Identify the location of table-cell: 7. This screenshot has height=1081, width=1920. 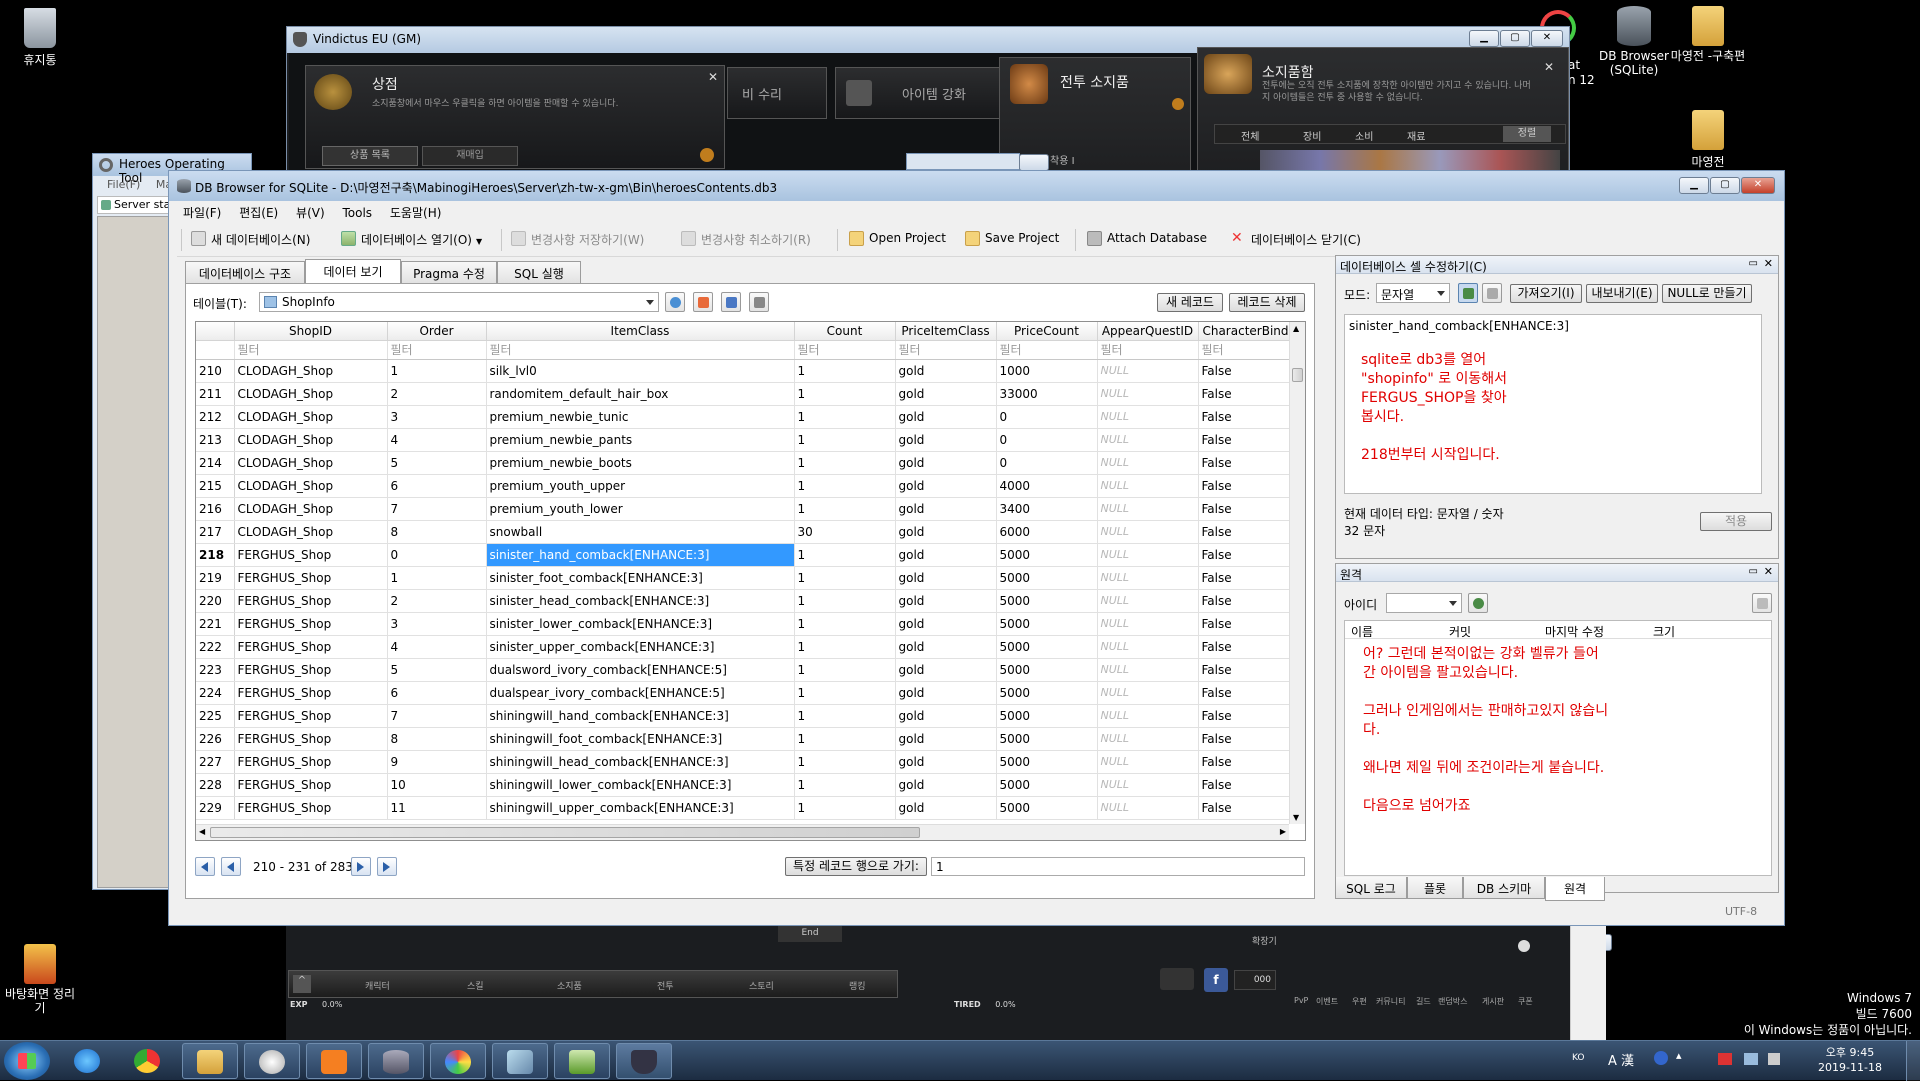
(437, 509).